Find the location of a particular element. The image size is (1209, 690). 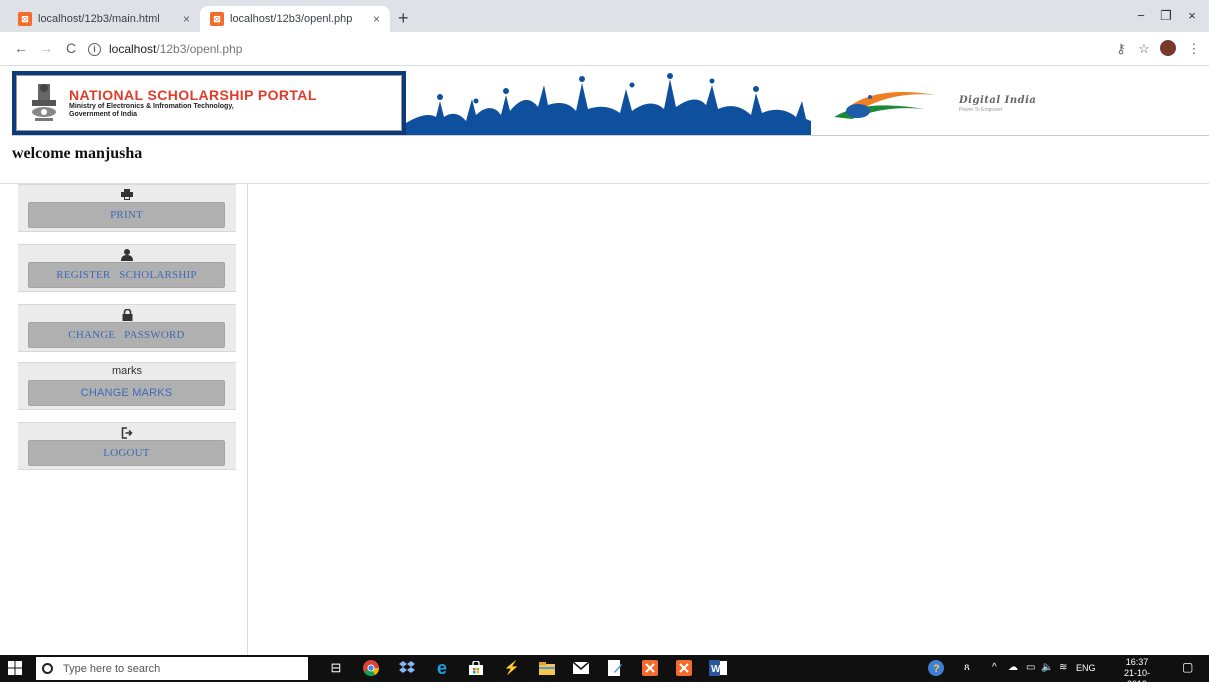

taskbar-search-placeholder: Type here to search is located at coordinates (112, 668).